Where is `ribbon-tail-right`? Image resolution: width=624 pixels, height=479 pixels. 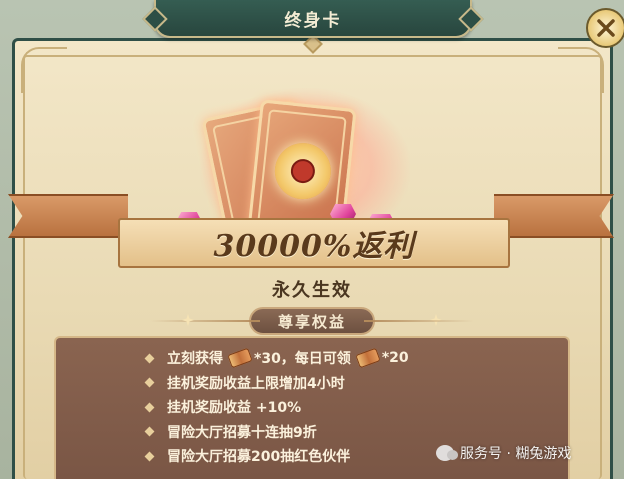 ribbon-tail-right is located at coordinates (554, 216).